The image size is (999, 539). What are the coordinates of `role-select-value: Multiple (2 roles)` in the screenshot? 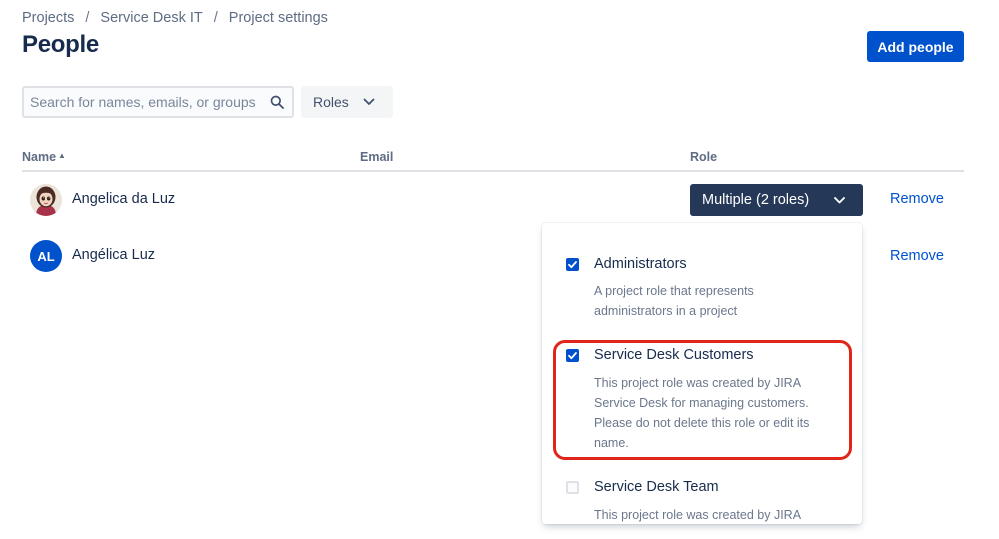 It's located at (756, 200).